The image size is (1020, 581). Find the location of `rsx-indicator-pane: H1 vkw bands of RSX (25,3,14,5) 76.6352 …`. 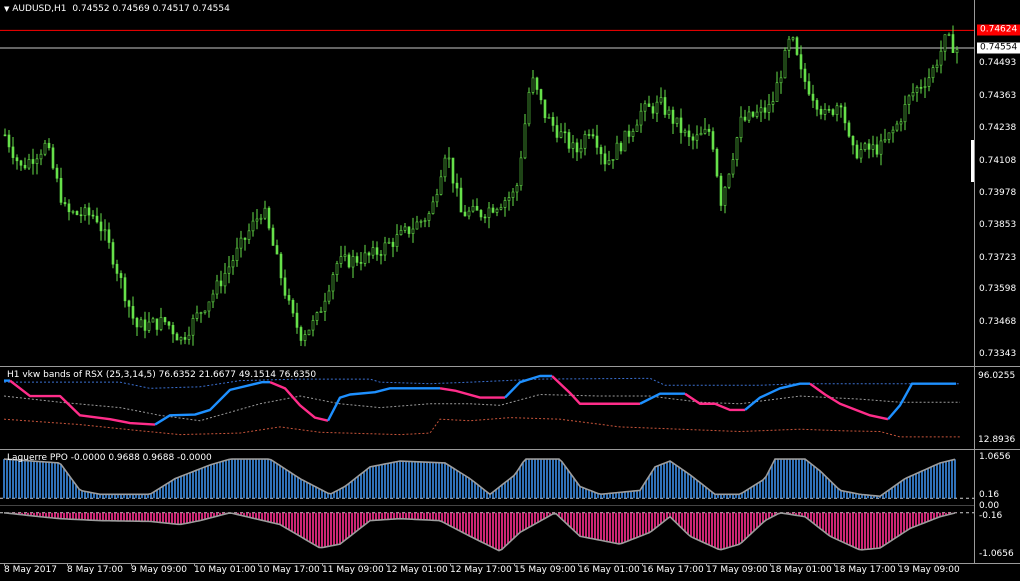

rsx-indicator-pane: H1 vkw bands of RSX (25,3,14,5) 76.6352 … is located at coordinates (487, 408).